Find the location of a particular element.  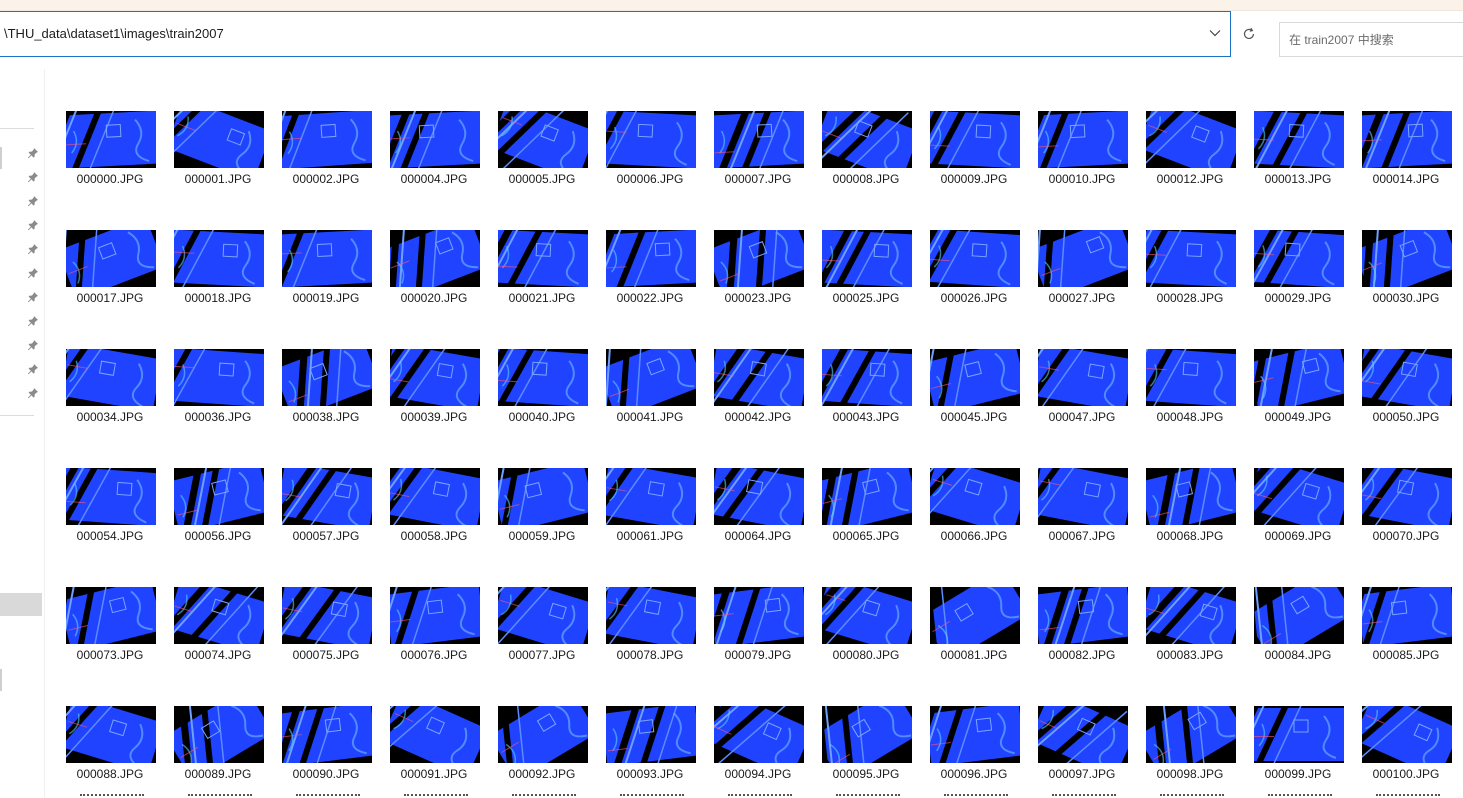

file-item: 000097.JPG is located at coordinates (1082, 748).